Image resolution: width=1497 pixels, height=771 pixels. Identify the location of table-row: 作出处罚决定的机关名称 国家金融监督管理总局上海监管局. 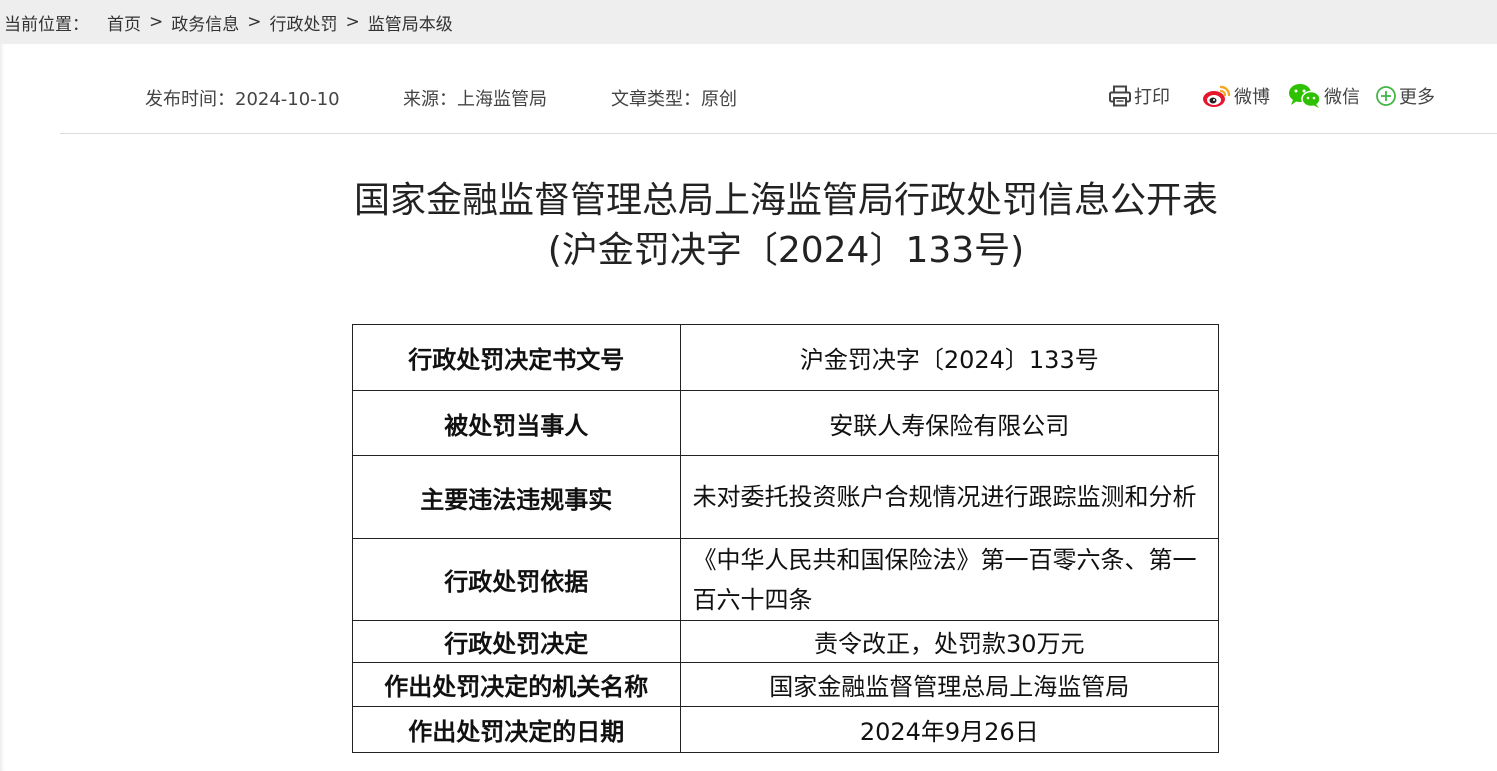
(786, 684).